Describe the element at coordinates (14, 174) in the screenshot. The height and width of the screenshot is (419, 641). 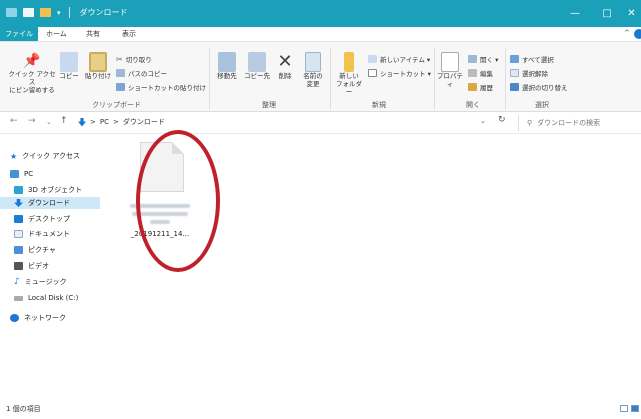
I see `pc-icon` at that location.